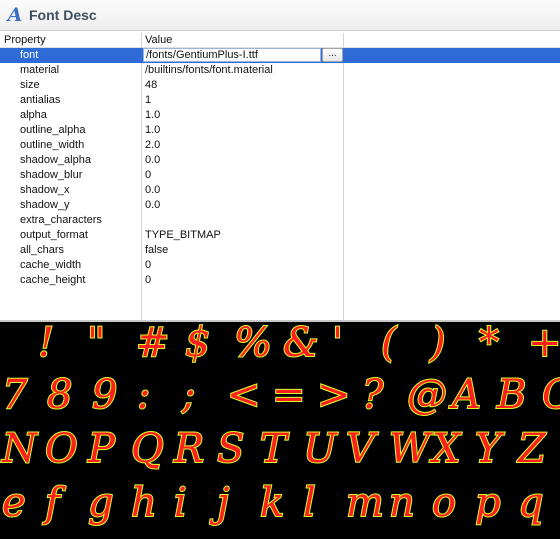  I want to click on glyph: 7, so click(14, 395).